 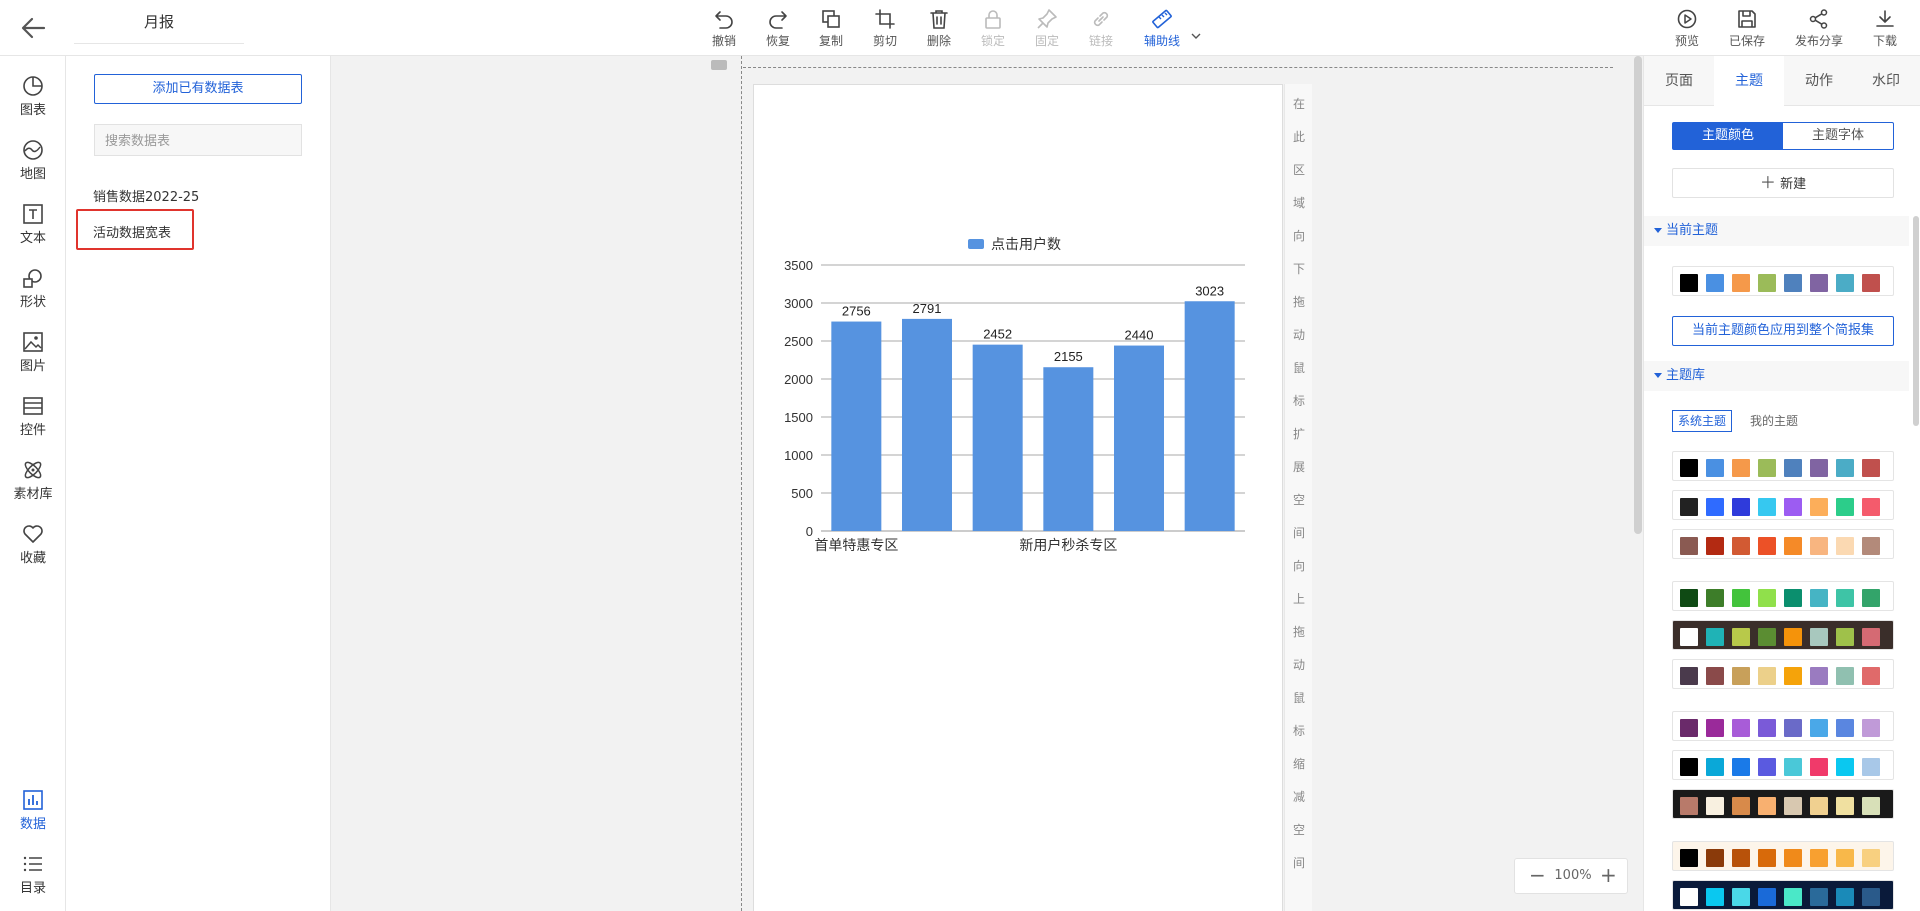 What do you see at coordinates (1679, 81) in the screenshot?
I see `tab-page: 页面` at bounding box center [1679, 81].